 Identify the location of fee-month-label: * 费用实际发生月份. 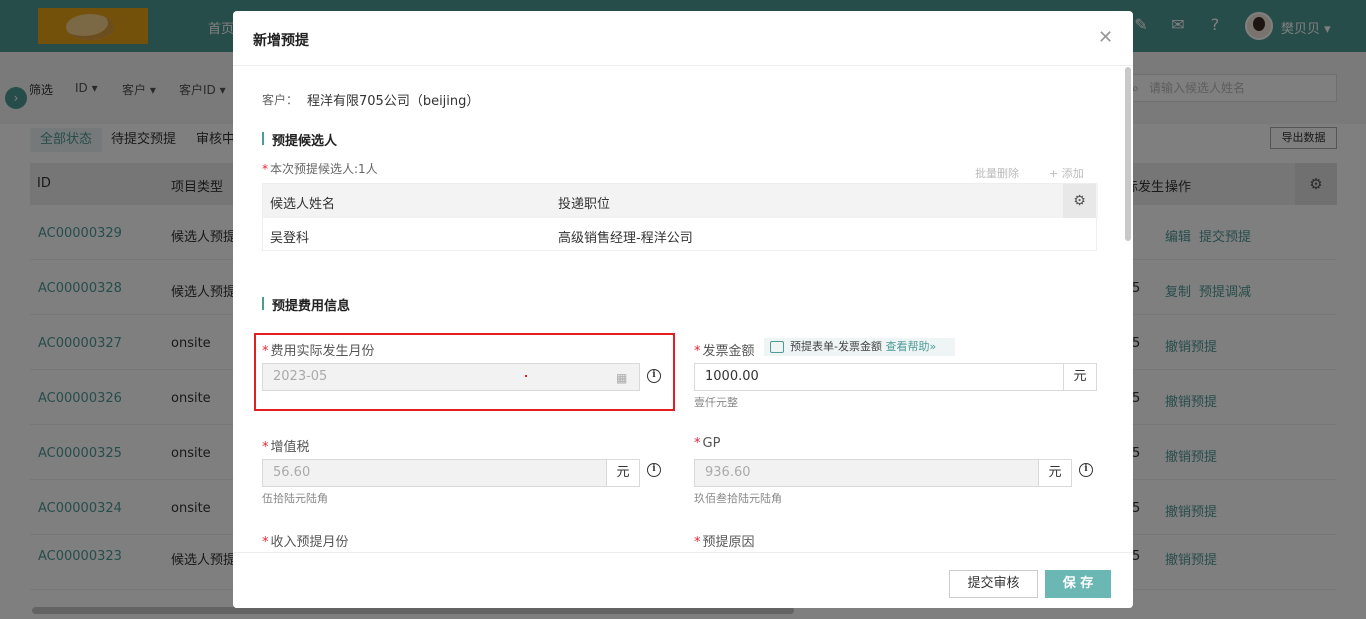
(318, 349).